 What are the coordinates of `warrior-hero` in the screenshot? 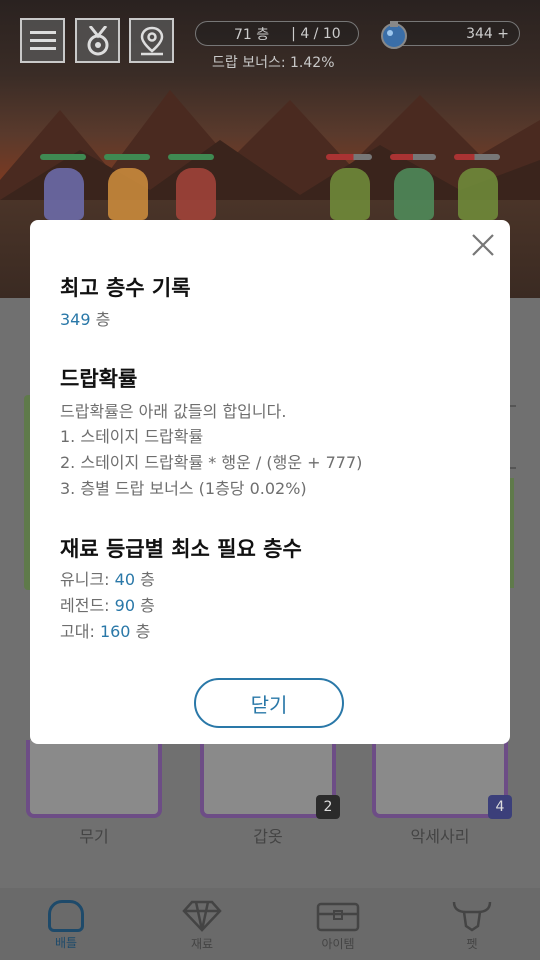 It's located at (196, 194).